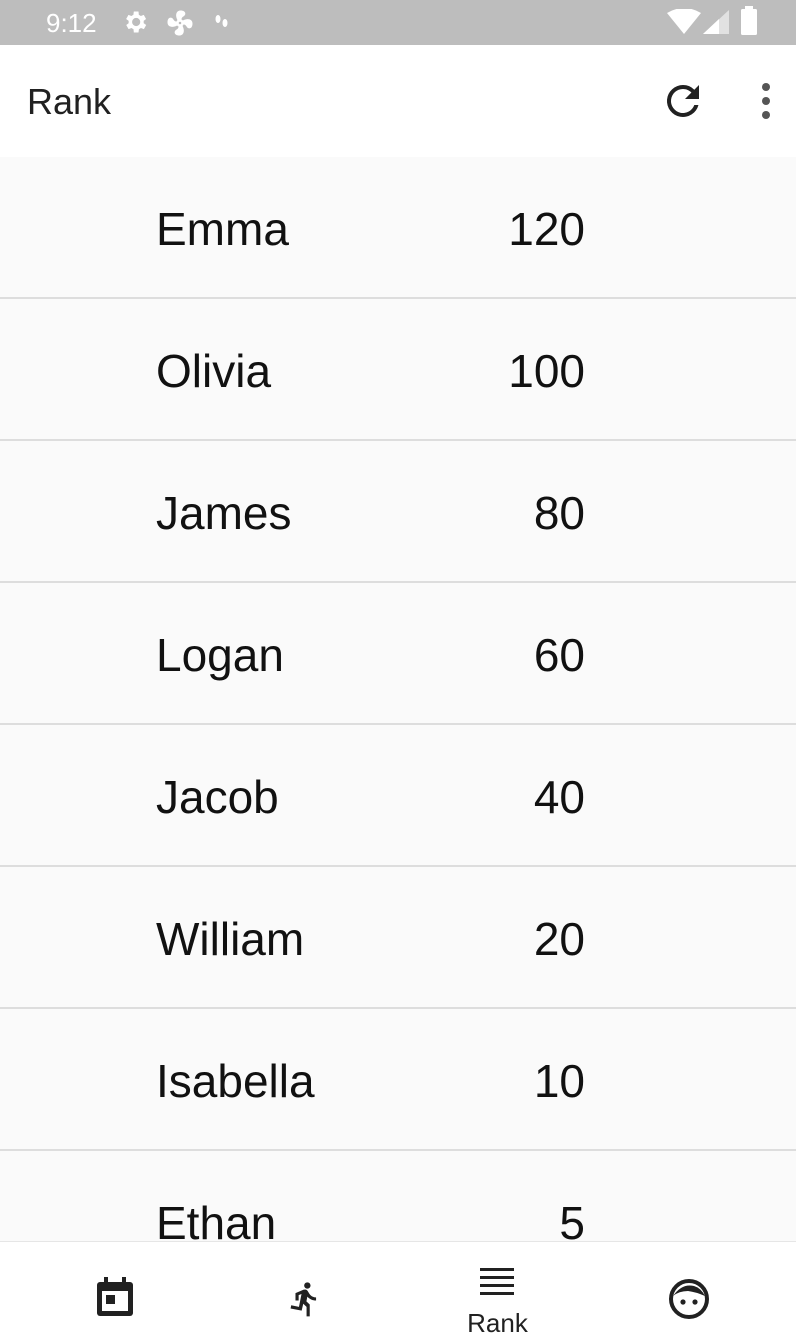 The height and width of the screenshot is (1342, 796). I want to click on player-name: Olivia, so click(214, 371).